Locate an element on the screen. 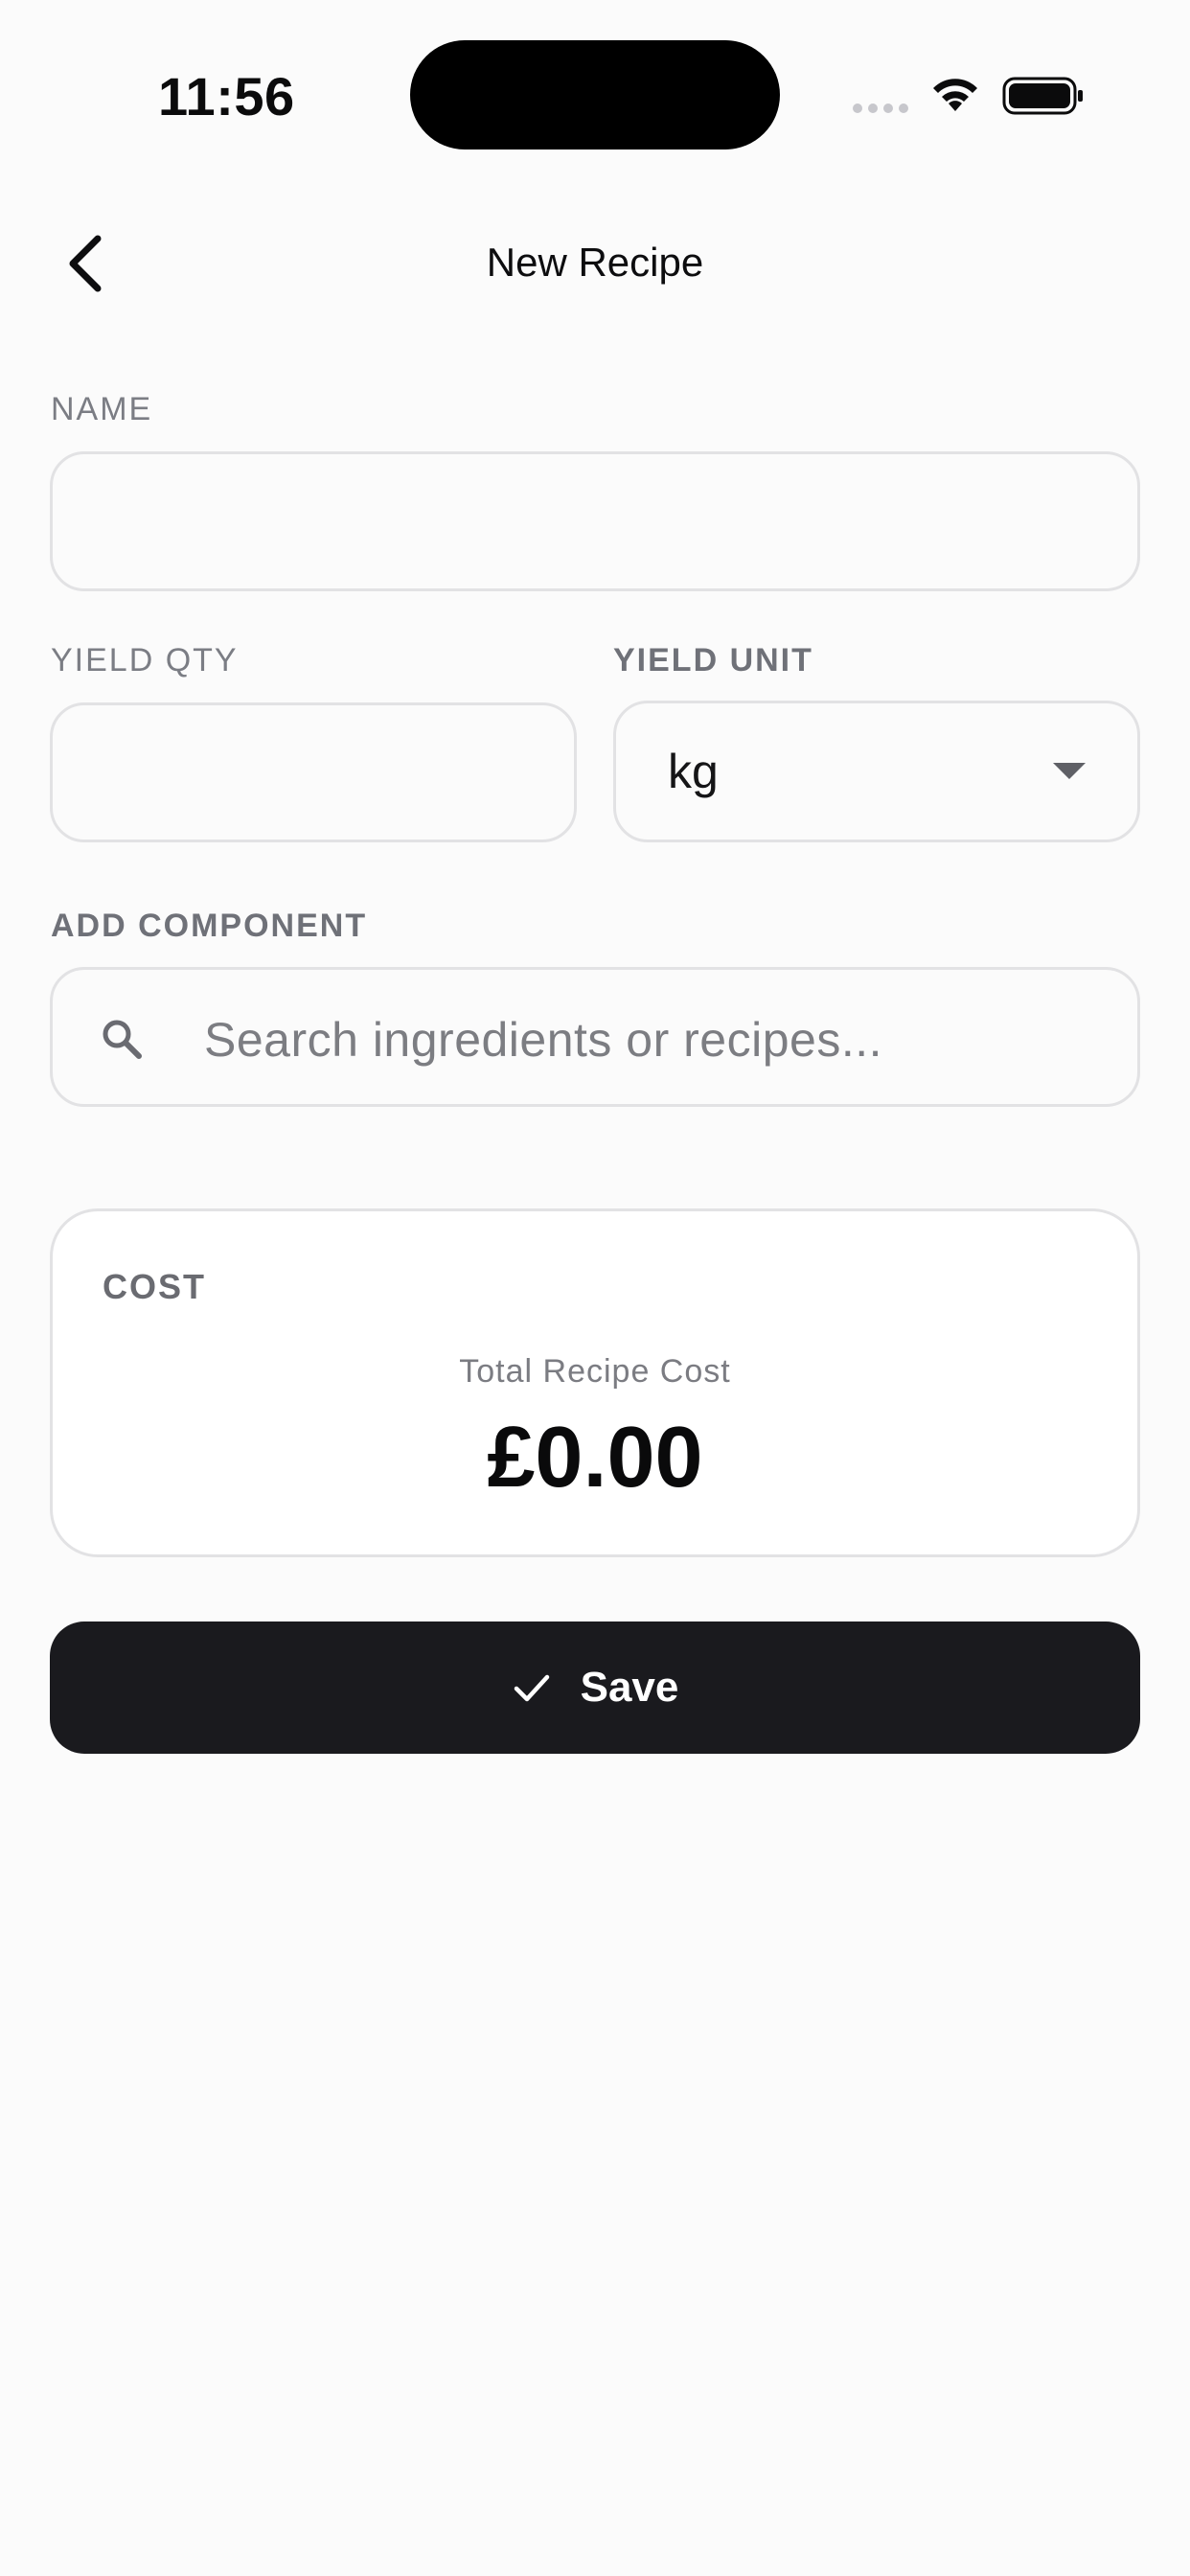 The height and width of the screenshot is (2576, 1190). save-button: Save is located at coordinates (595, 1688).